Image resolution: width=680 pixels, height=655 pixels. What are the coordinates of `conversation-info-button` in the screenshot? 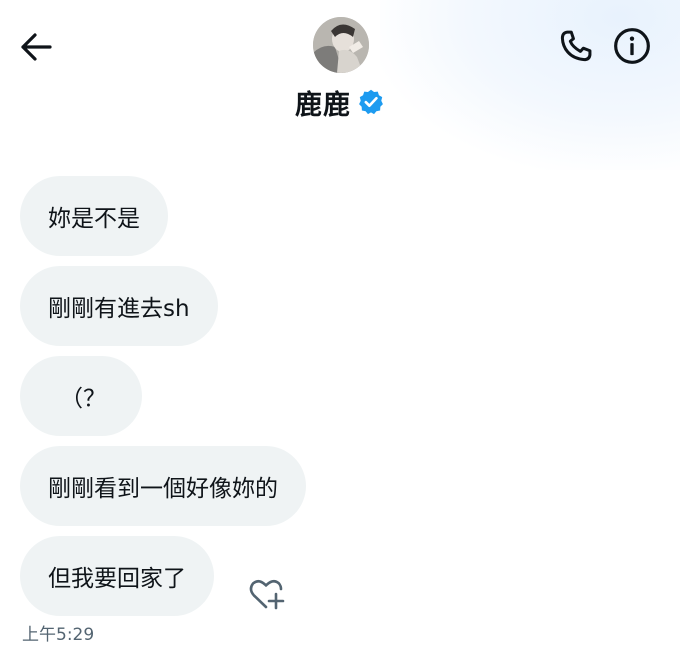 It's located at (632, 46).